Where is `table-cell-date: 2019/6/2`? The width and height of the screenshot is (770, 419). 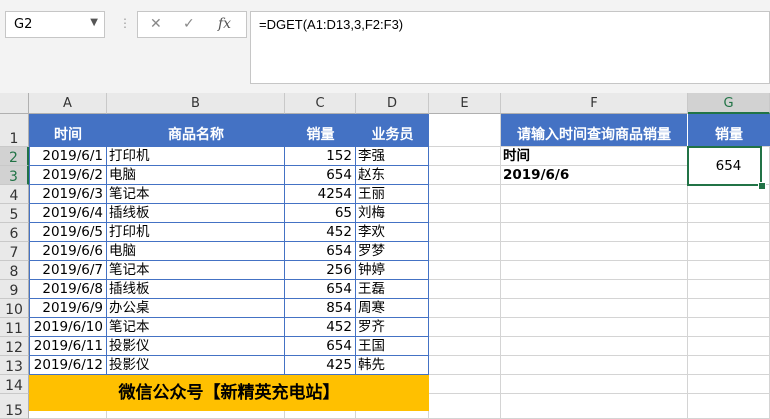 table-cell-date: 2019/6/2 is located at coordinates (68, 175).